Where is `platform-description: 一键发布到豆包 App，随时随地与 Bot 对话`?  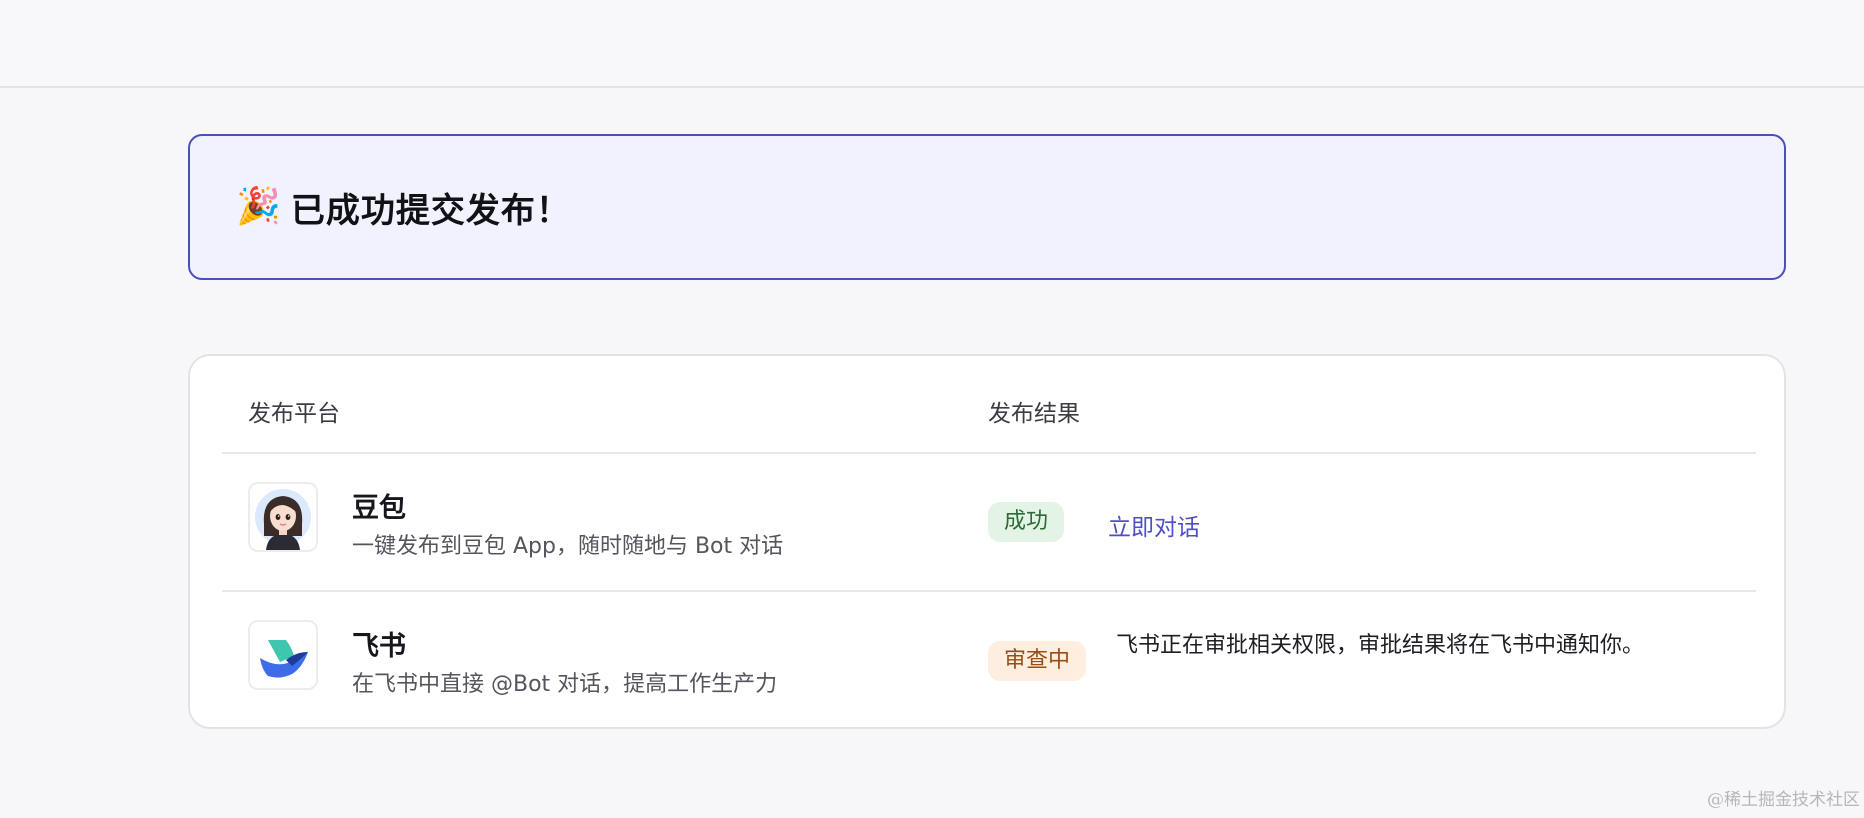 platform-description: 一键发布到豆包 App，随时随地与 Bot 对话 is located at coordinates (568, 546).